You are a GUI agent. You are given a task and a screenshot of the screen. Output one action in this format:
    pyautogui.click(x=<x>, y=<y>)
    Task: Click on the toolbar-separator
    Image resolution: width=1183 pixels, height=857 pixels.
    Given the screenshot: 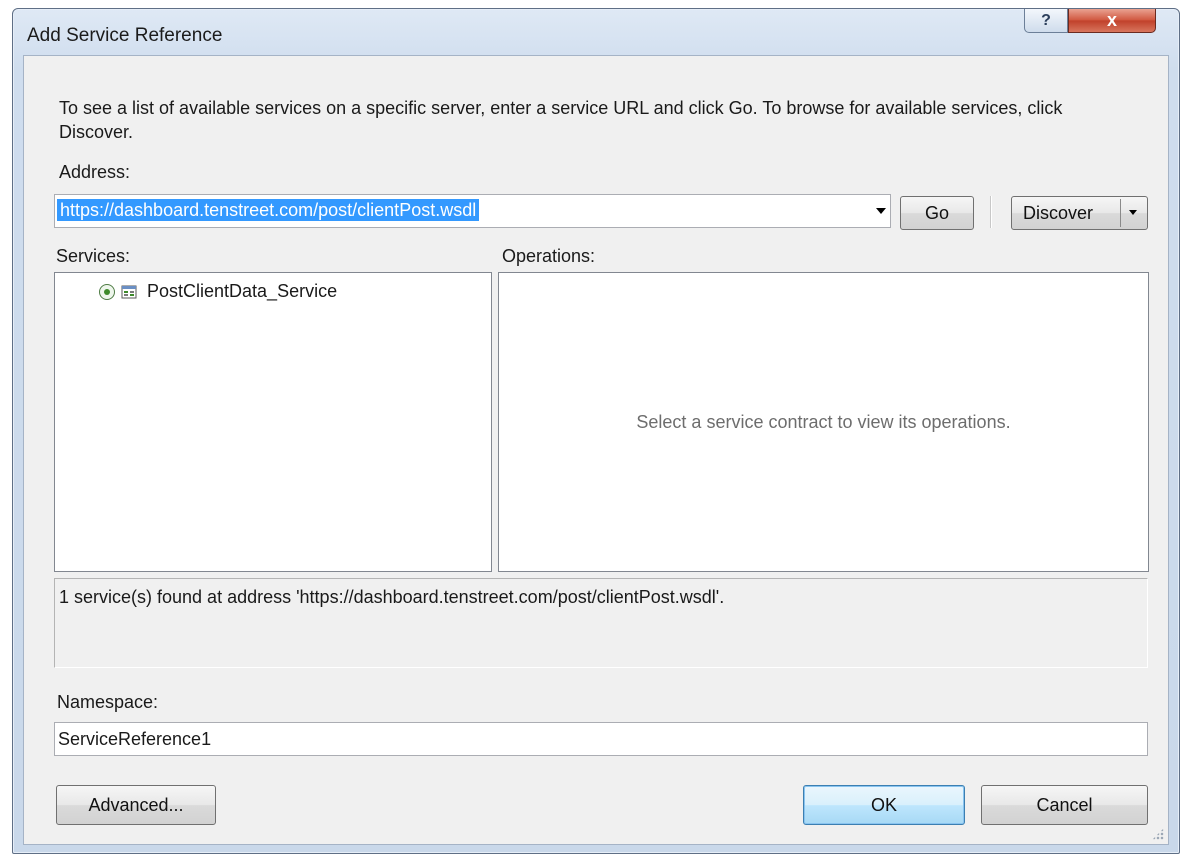 What is the action you would take?
    pyautogui.click(x=991, y=212)
    